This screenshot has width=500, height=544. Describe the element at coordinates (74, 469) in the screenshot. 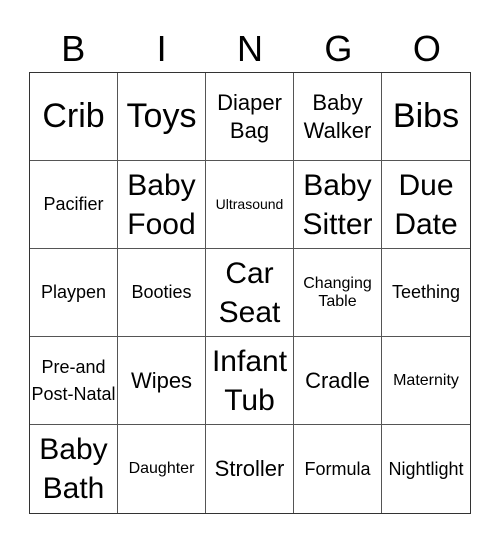

I see `bingo-cell: Baby Bath` at that location.